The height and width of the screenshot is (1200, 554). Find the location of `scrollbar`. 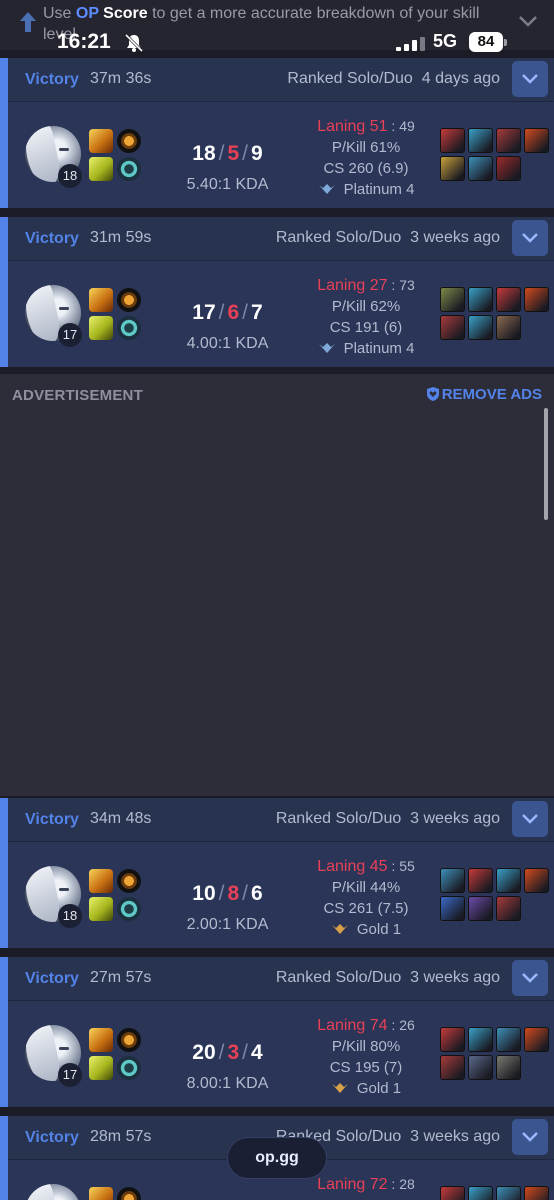

scrollbar is located at coordinates (546, 464).